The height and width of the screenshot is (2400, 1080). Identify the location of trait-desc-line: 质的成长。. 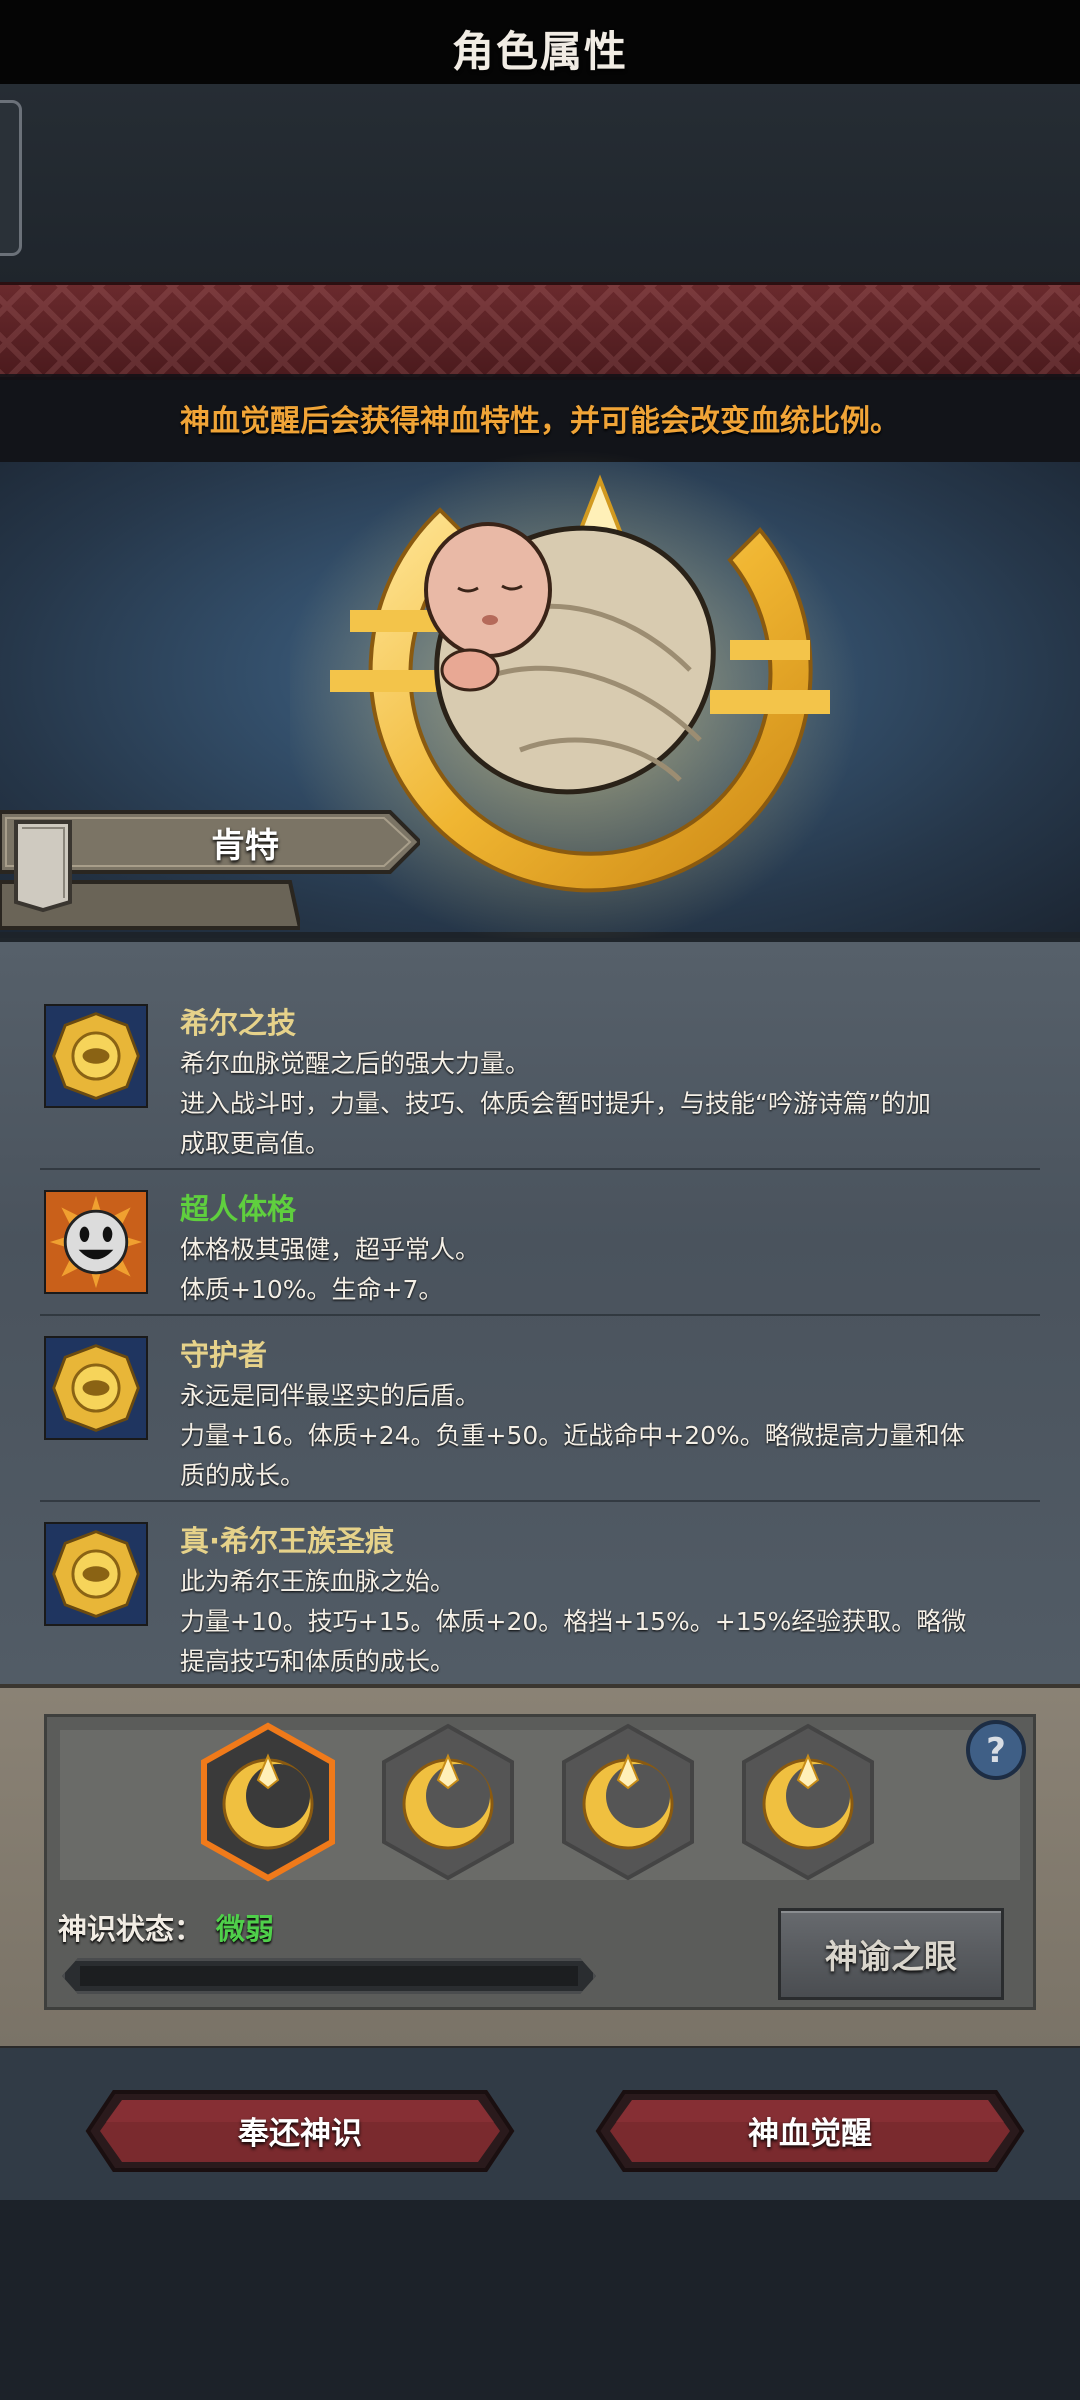
(243, 1475).